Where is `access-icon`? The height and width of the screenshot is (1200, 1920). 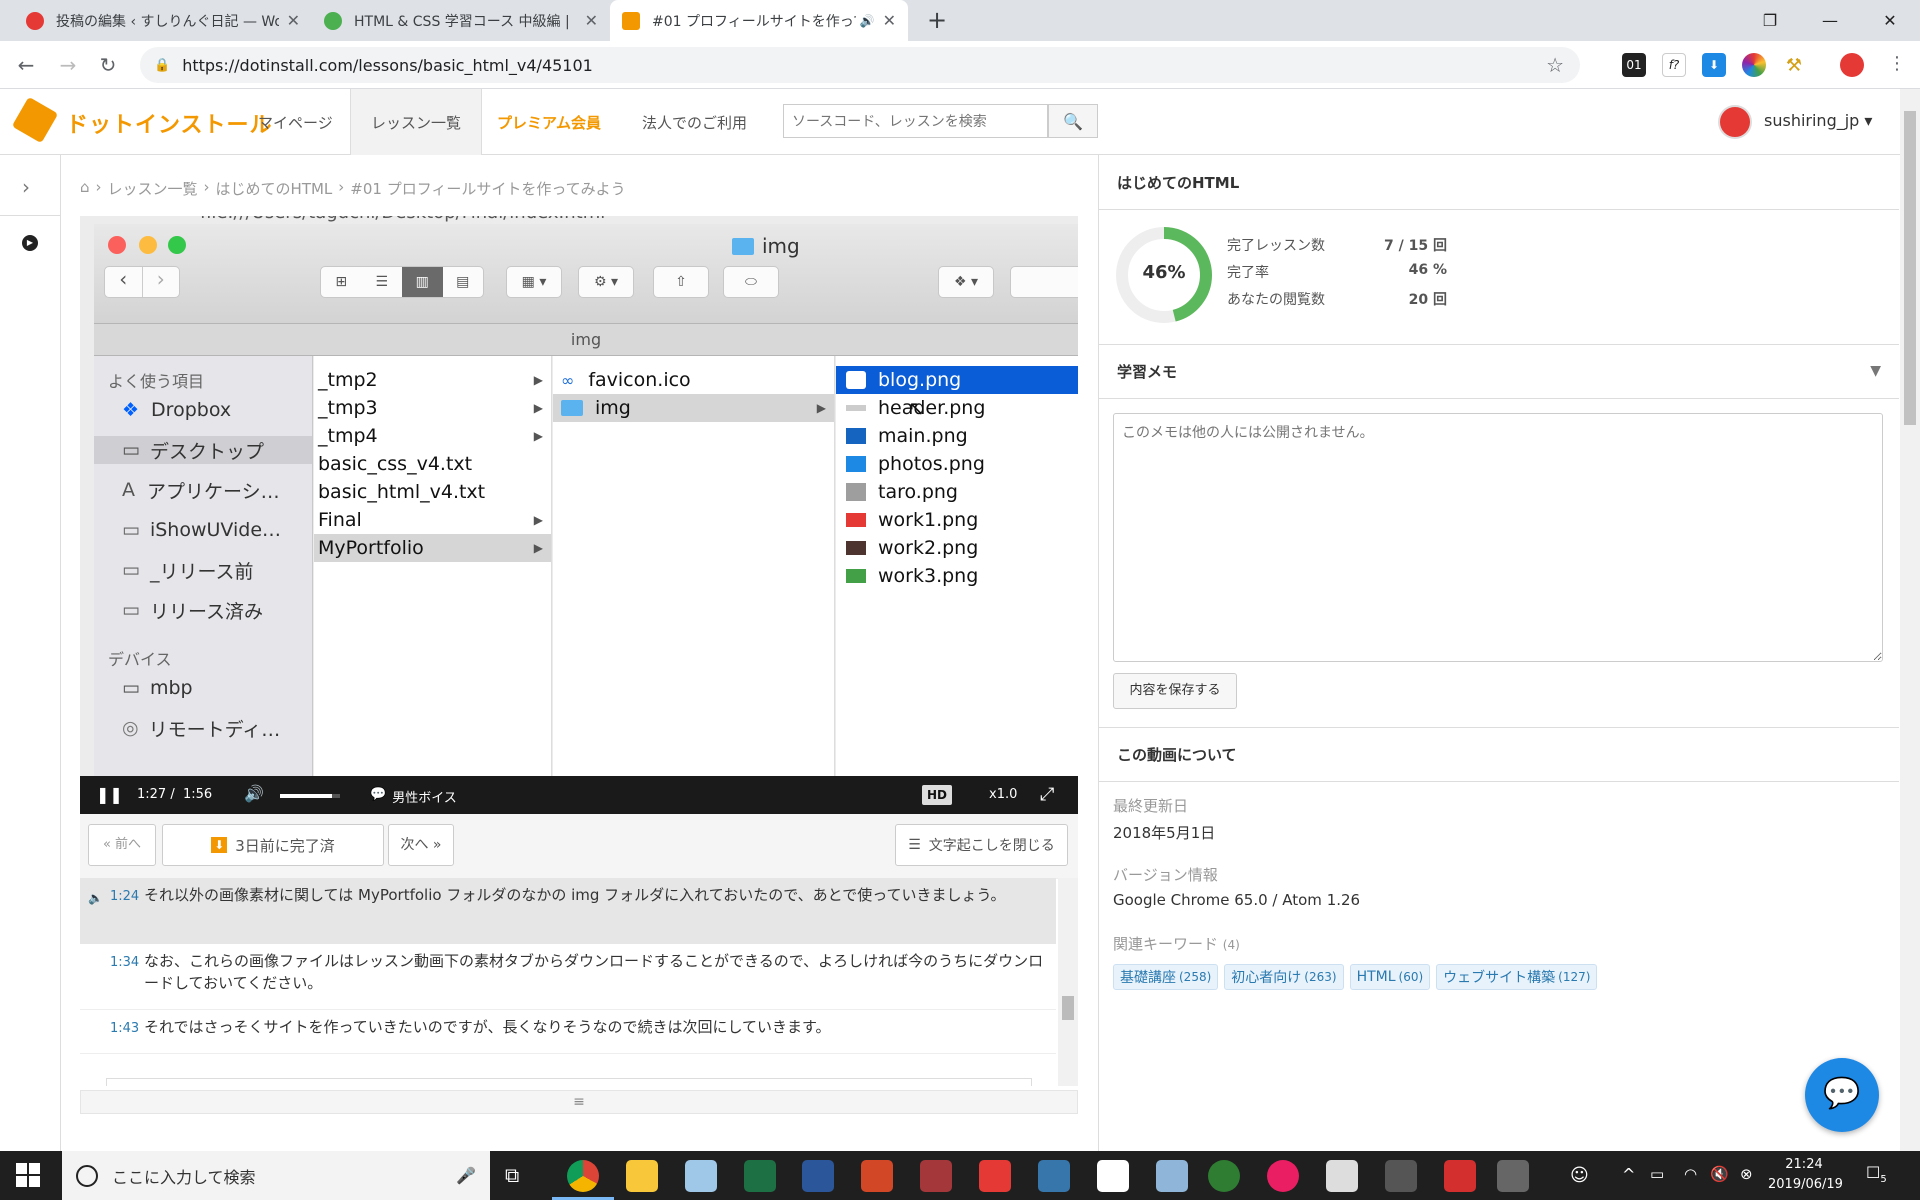
access-icon is located at coordinates (936, 1176).